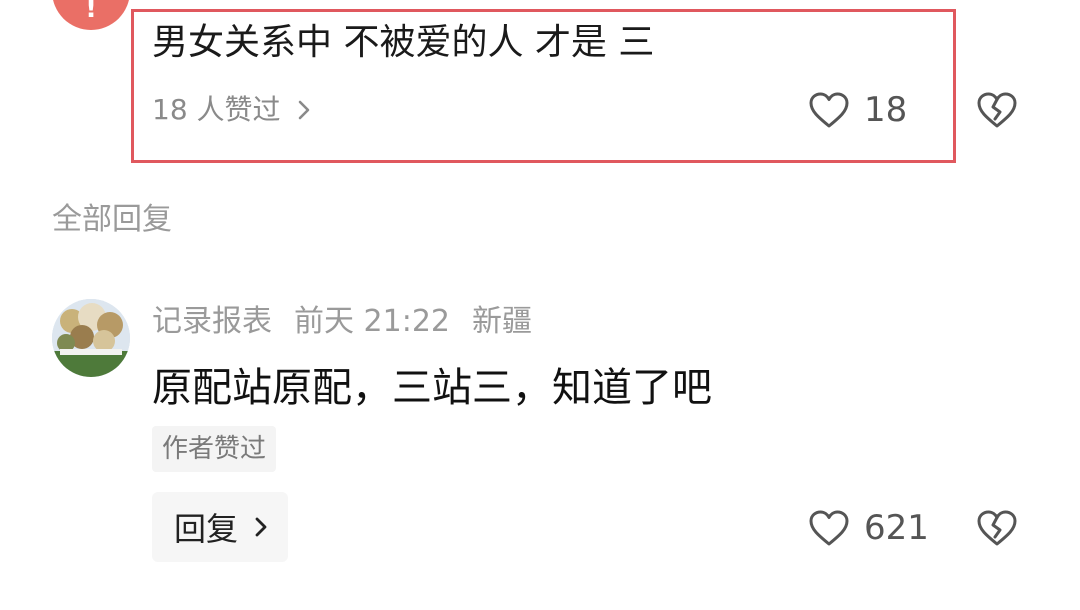  What do you see at coordinates (214, 449) in the screenshot?
I see `author-liked-badge: 作者赞过` at bounding box center [214, 449].